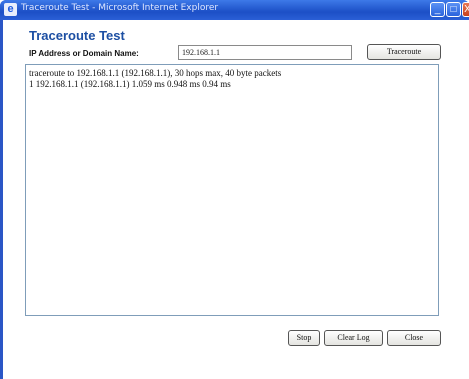  I want to click on close-button: Close, so click(414, 338).